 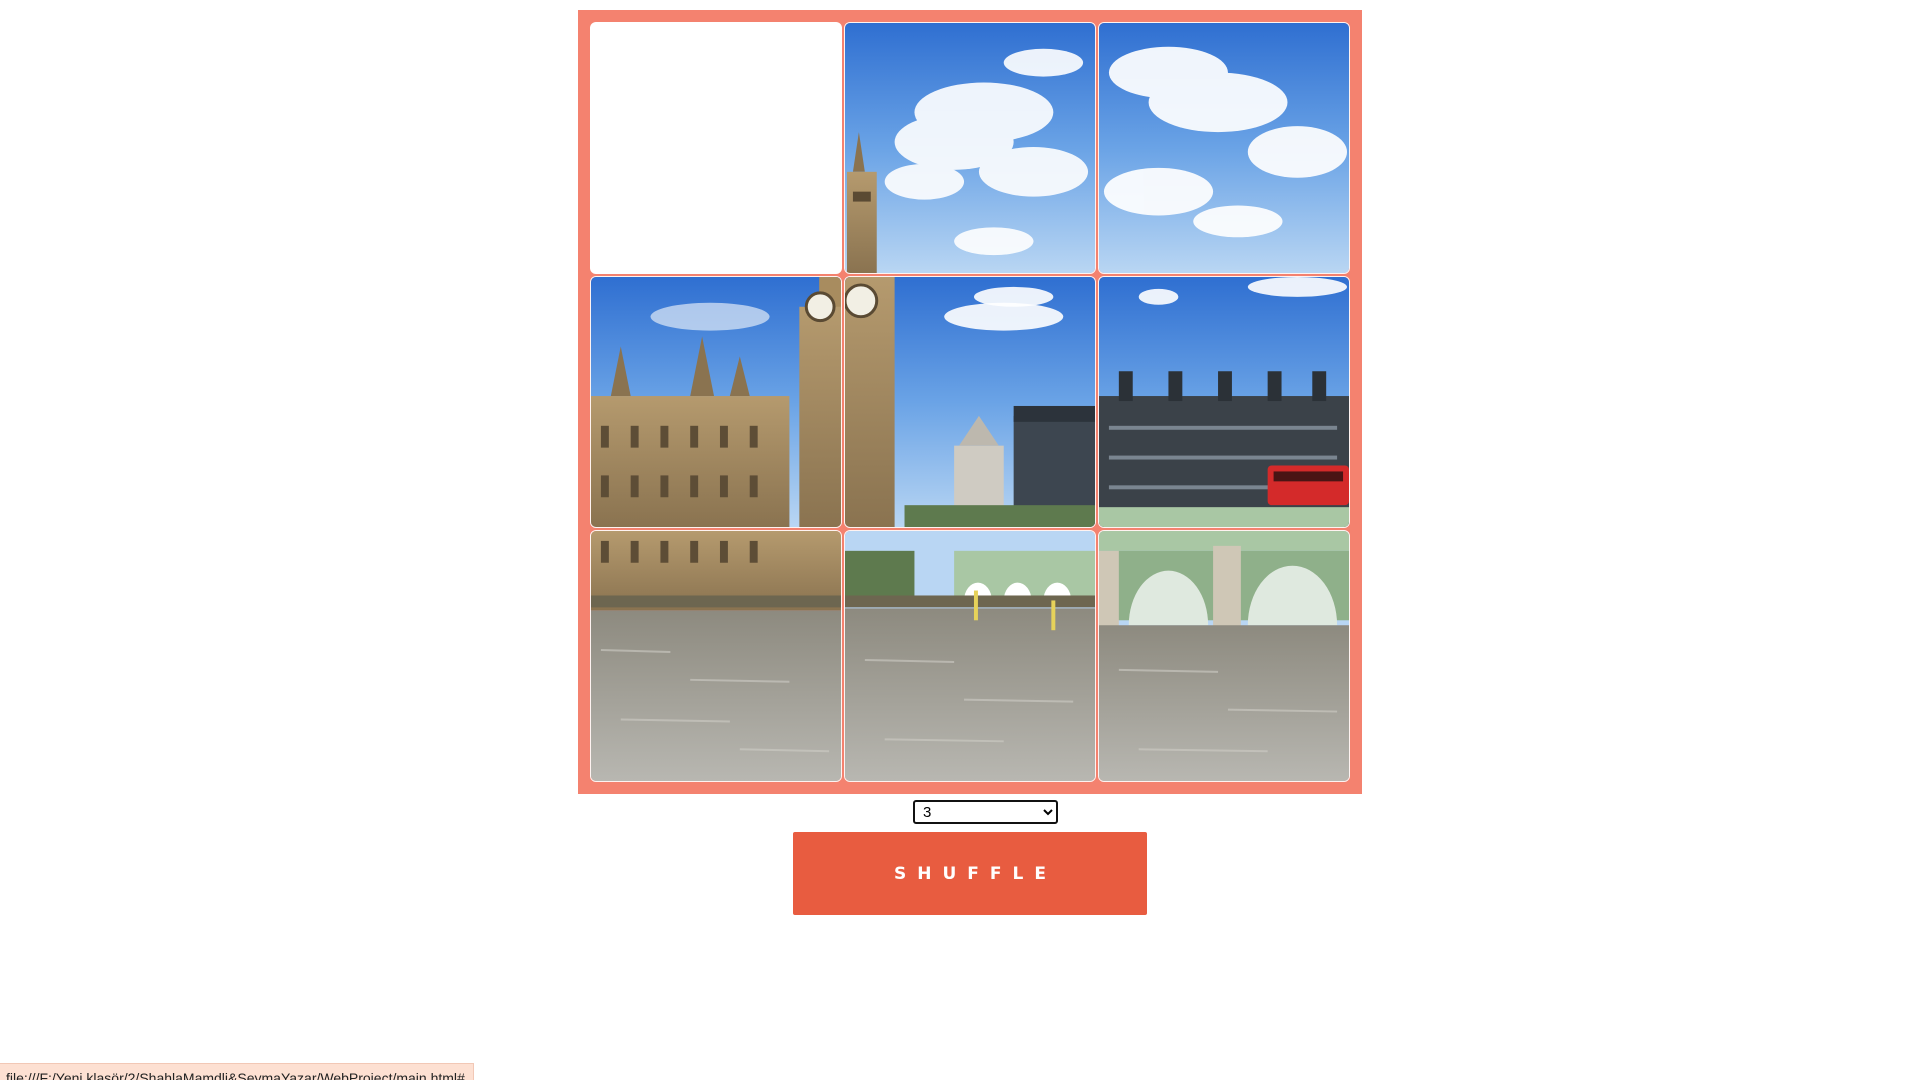 I want to click on empty-slot, so click(x=716, y=148).